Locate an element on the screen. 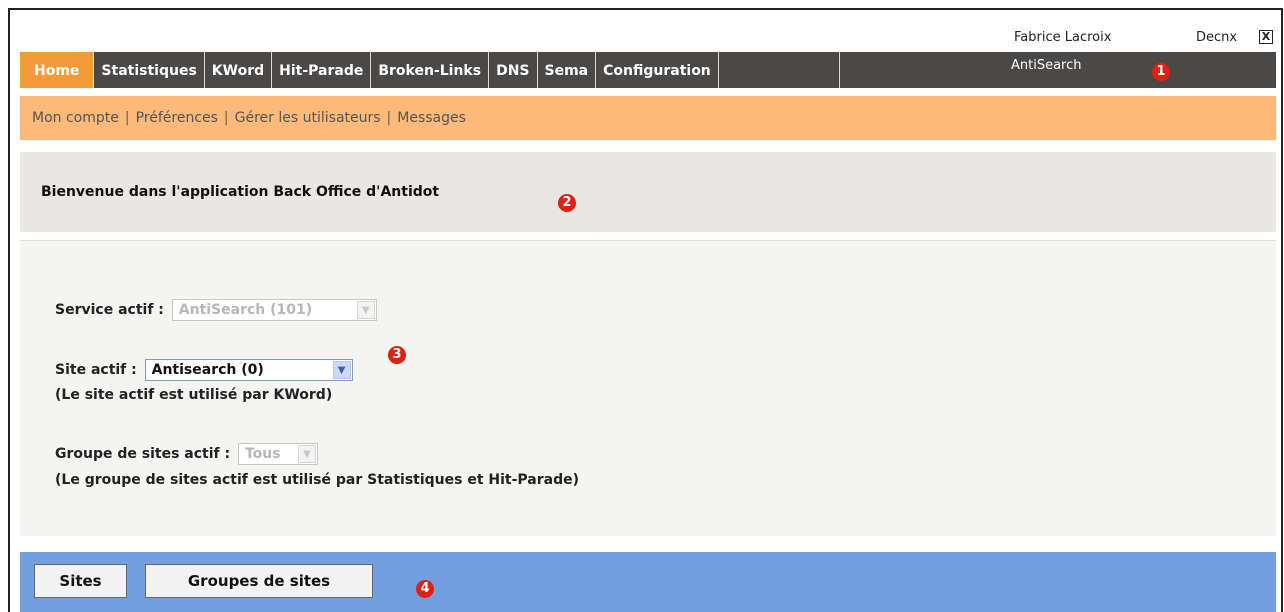 This screenshot has width=1284, height=612. annotation-badge-2: 2 is located at coordinates (567, 203).